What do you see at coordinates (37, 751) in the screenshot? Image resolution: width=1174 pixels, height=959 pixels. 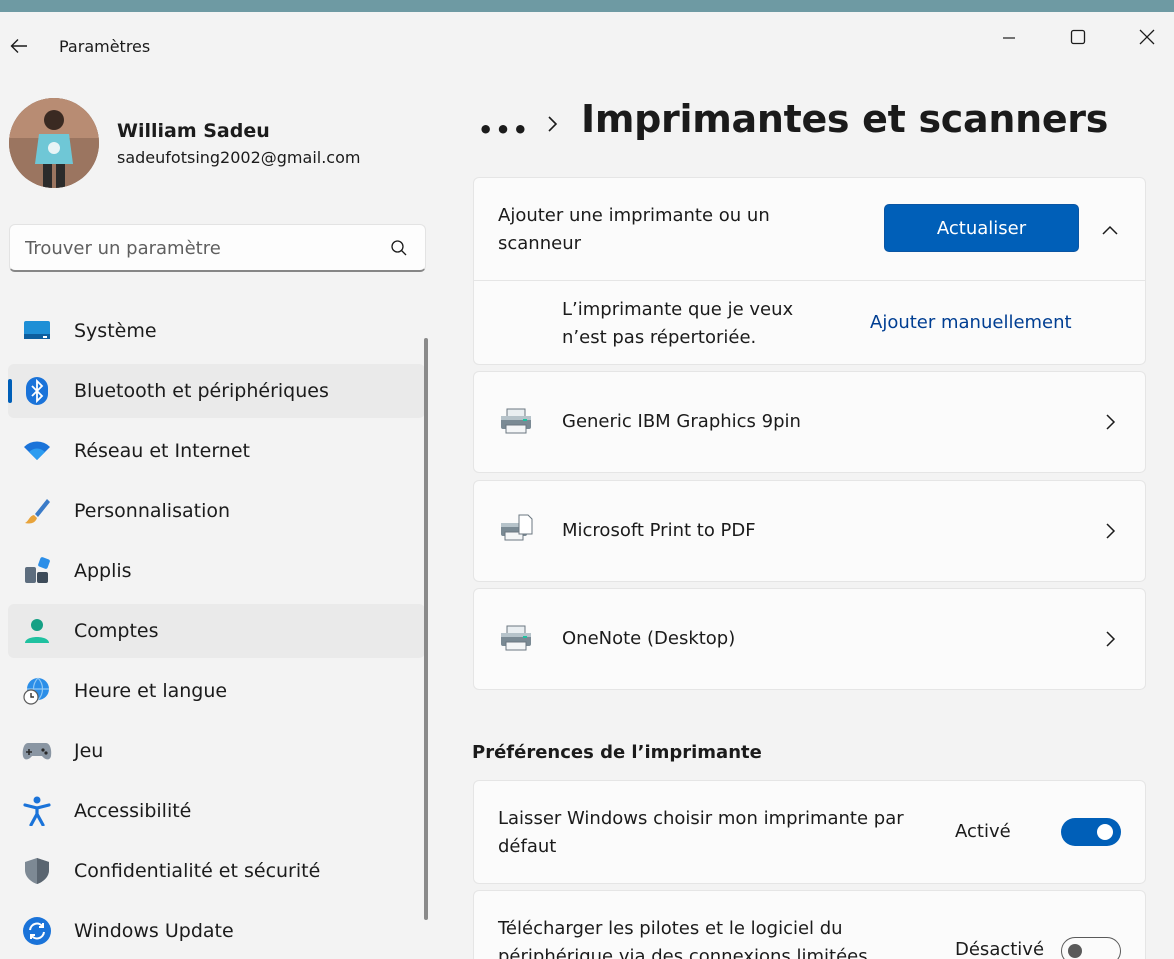 I see `gamepad-icon` at bounding box center [37, 751].